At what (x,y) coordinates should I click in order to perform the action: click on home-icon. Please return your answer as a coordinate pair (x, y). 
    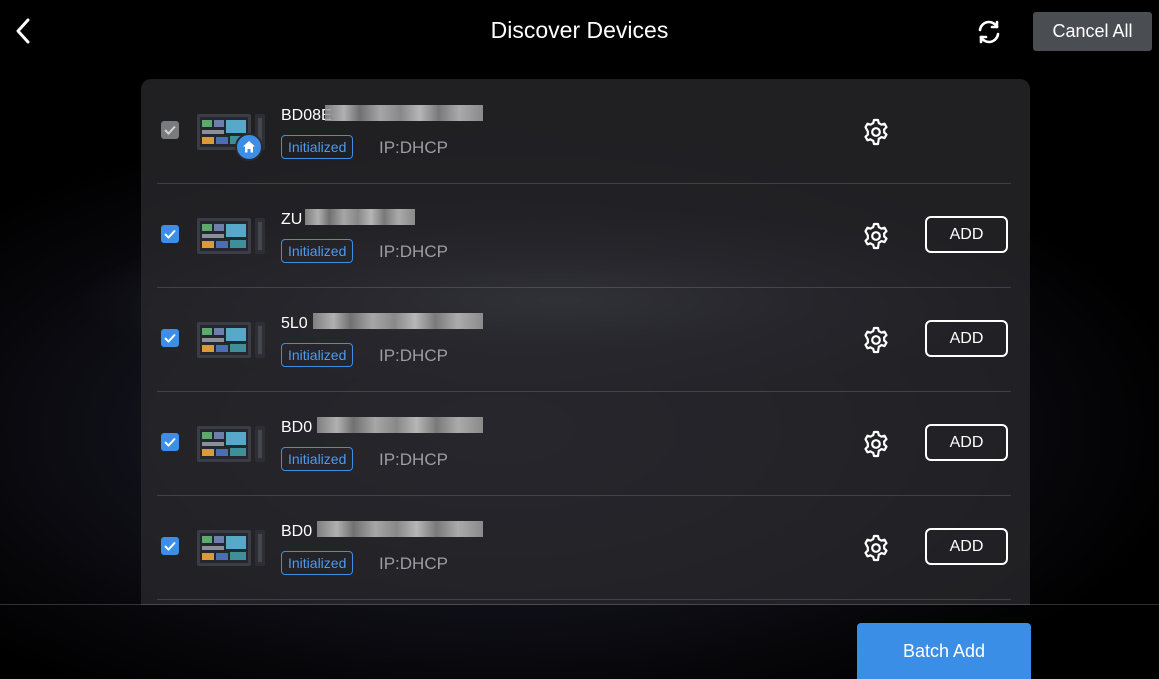
    Looking at the image, I should click on (249, 147).